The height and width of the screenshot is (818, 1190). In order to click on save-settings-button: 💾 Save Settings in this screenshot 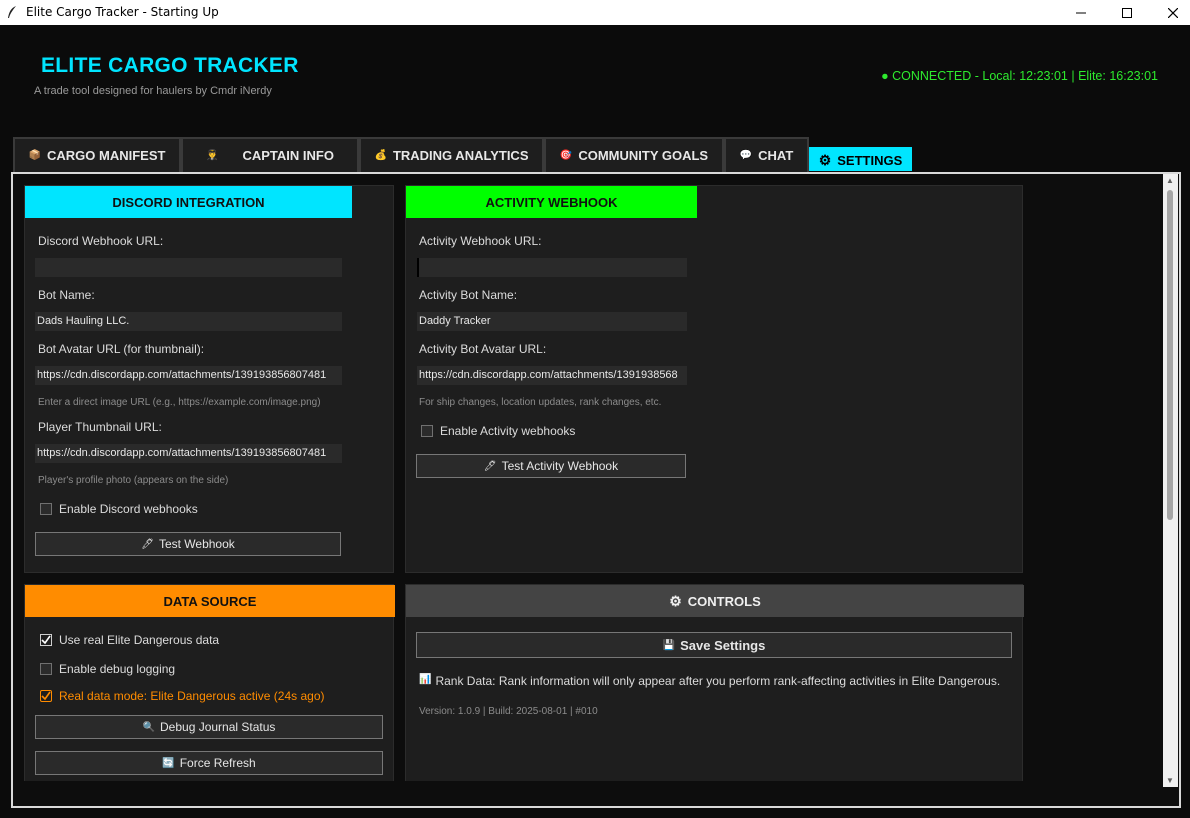, I will do `click(714, 645)`.